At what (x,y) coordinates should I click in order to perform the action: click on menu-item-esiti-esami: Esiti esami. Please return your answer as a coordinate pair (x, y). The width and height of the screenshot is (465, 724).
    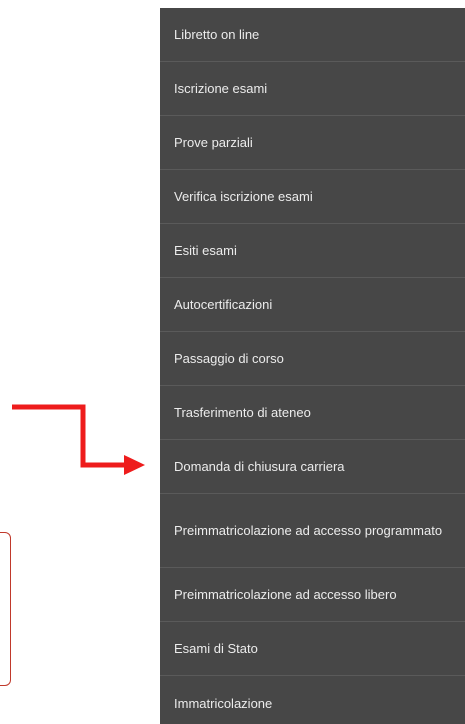
    Looking at the image, I should click on (312, 251).